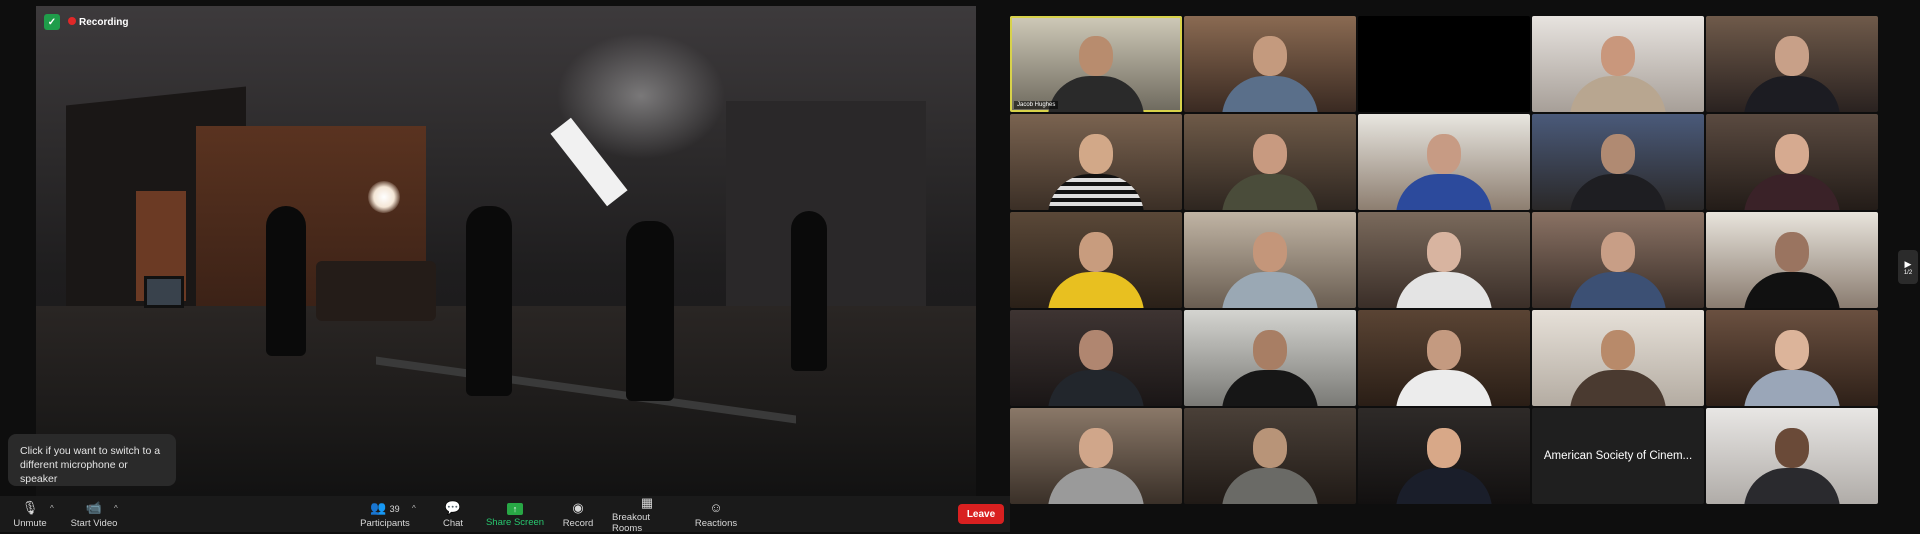 This screenshot has width=1920, height=534. I want to click on share-screen-button: ↑ Share Screen, so click(515, 514).